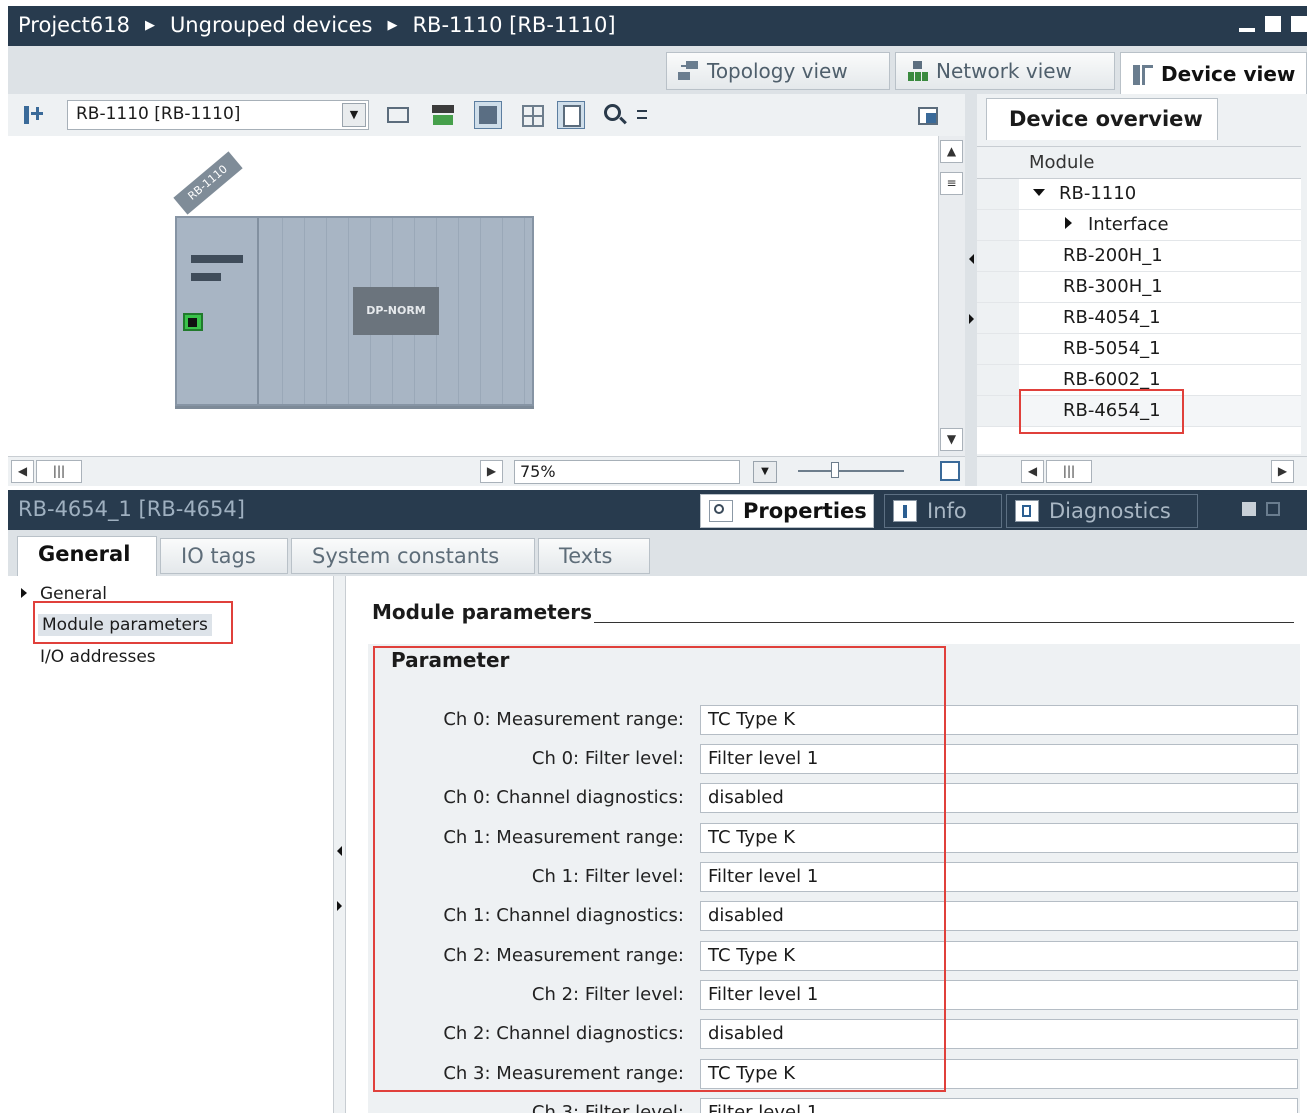 Image resolution: width=1307 pixels, height=1113 pixels. What do you see at coordinates (943, 511) in the screenshot?
I see `tab-info: Info` at bounding box center [943, 511].